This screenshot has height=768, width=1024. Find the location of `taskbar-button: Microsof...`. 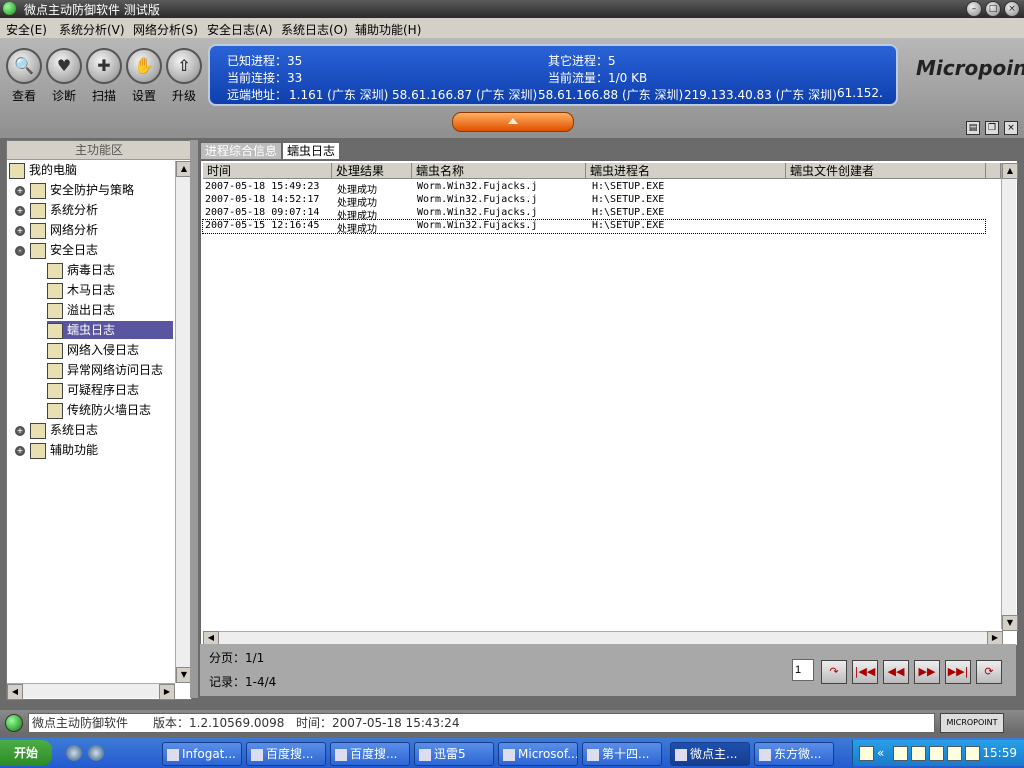

taskbar-button: Microsof... is located at coordinates (538, 754).